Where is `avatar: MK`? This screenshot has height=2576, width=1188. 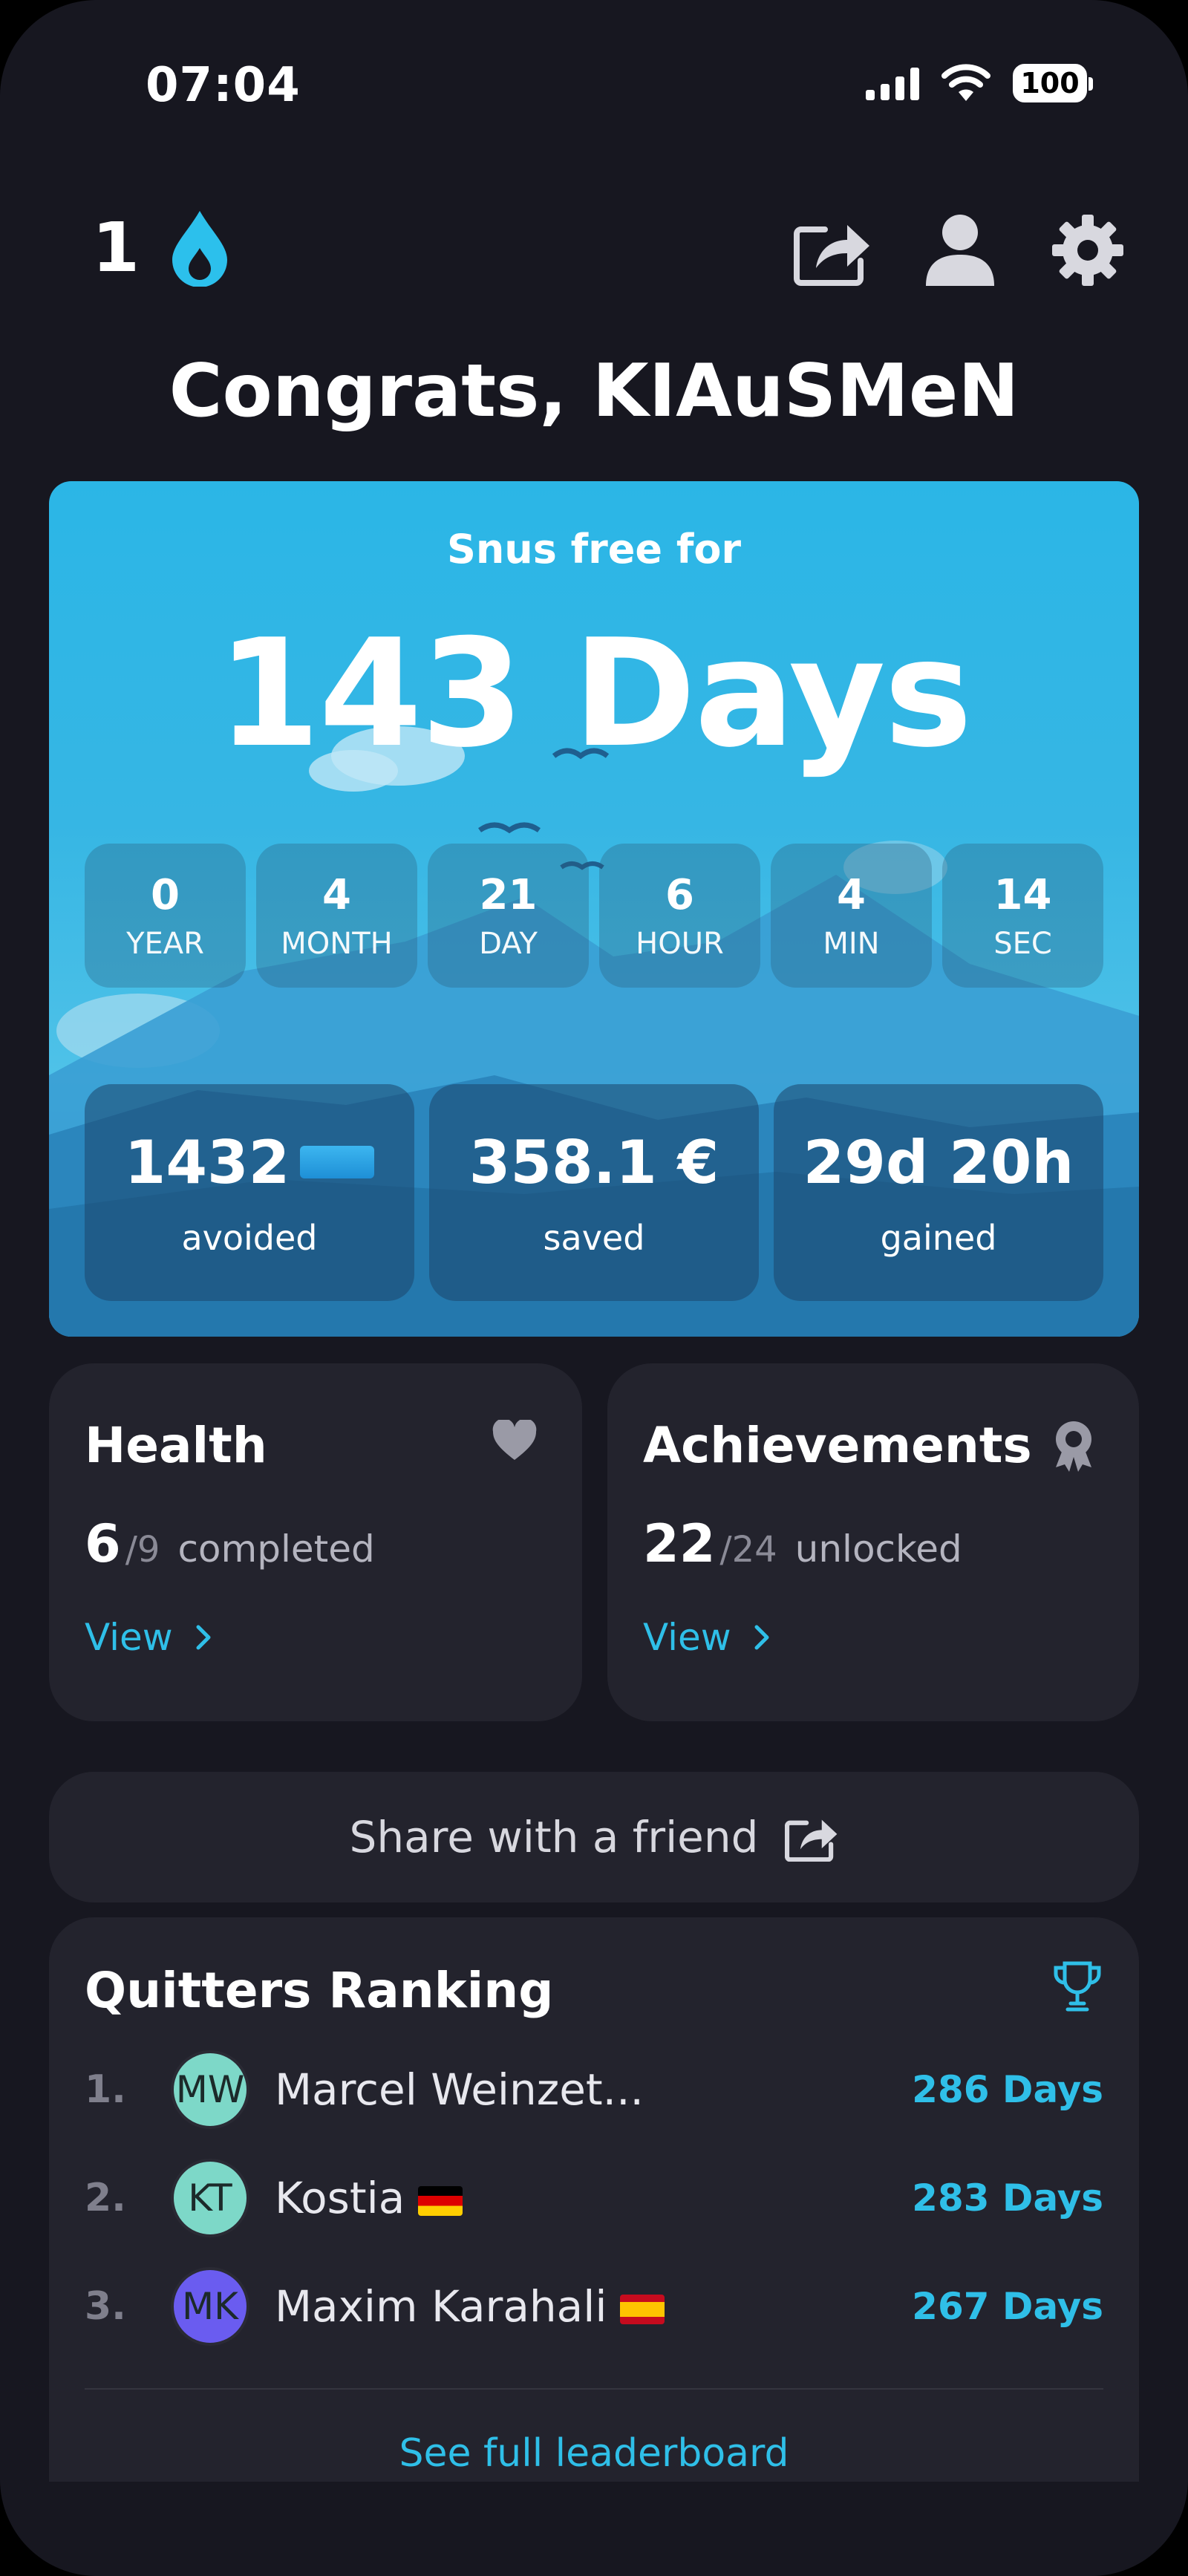 avatar: MK is located at coordinates (210, 2306).